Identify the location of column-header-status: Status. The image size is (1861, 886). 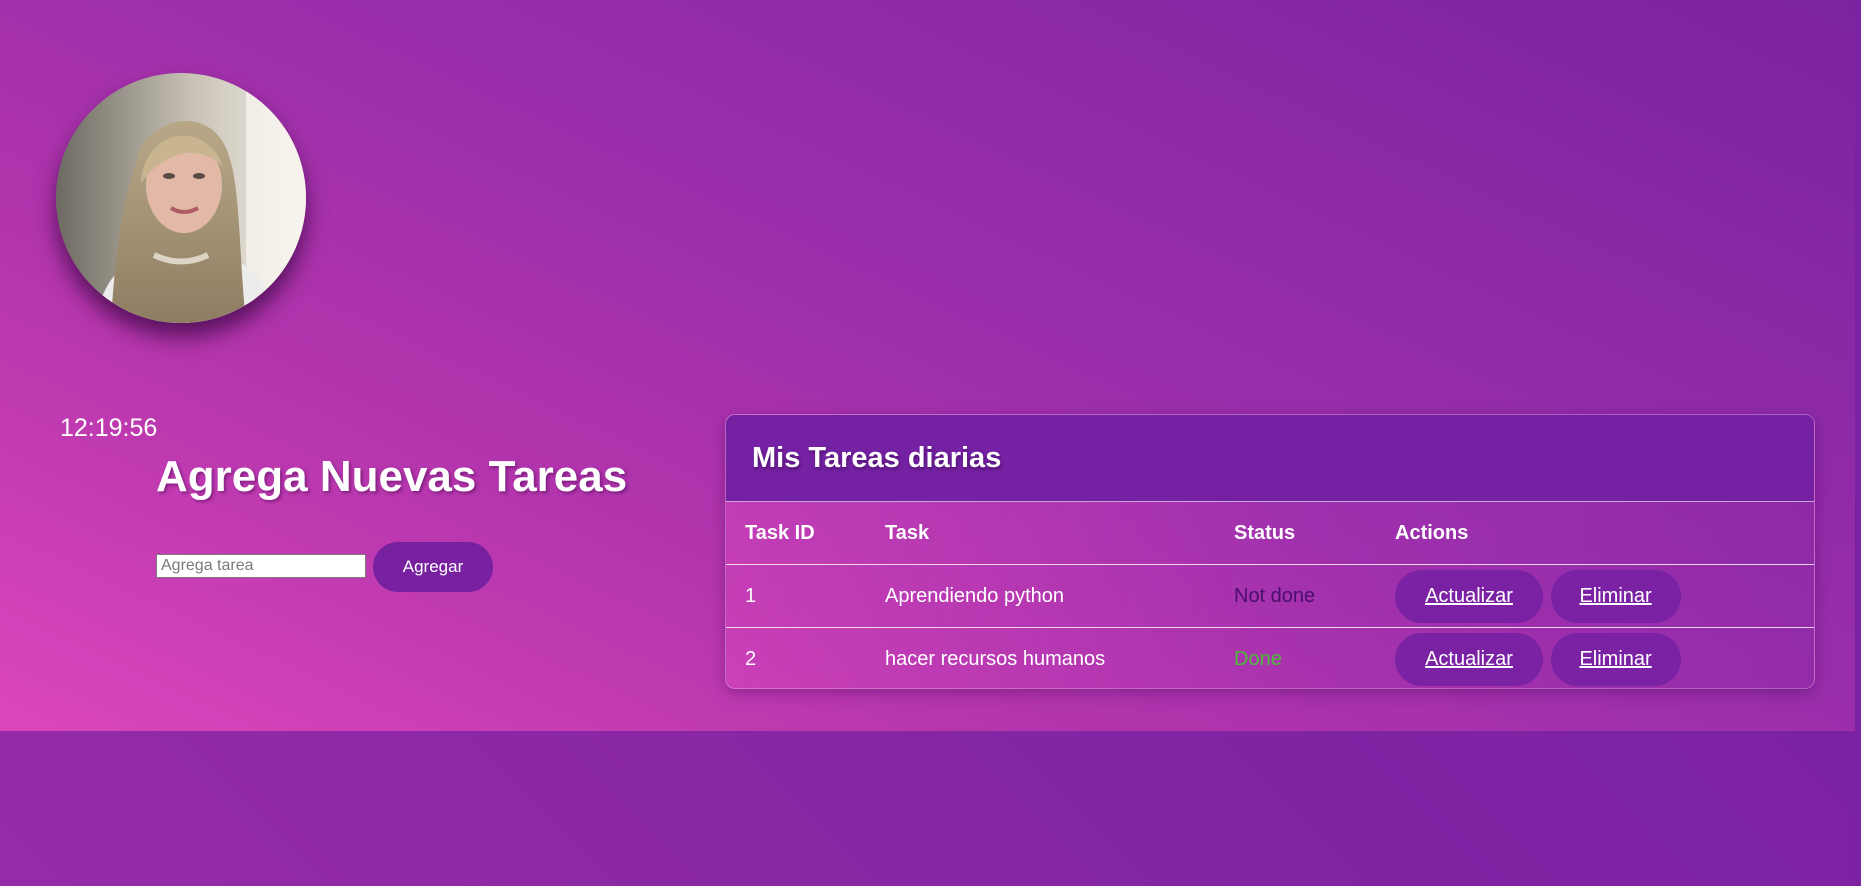
(1295, 533).